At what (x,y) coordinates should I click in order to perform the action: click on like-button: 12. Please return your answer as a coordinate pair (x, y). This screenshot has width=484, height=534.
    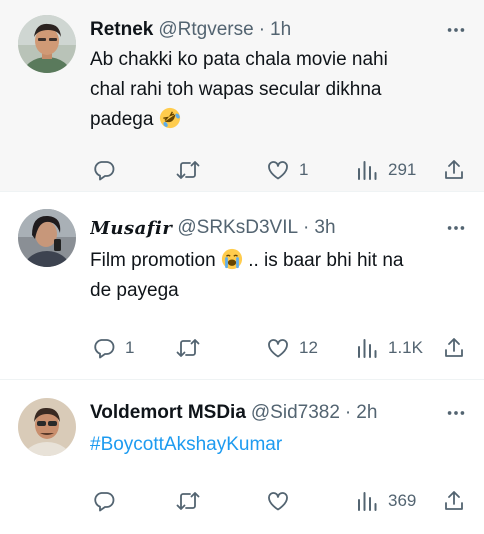
    Looking at the image, I should click on (292, 348).